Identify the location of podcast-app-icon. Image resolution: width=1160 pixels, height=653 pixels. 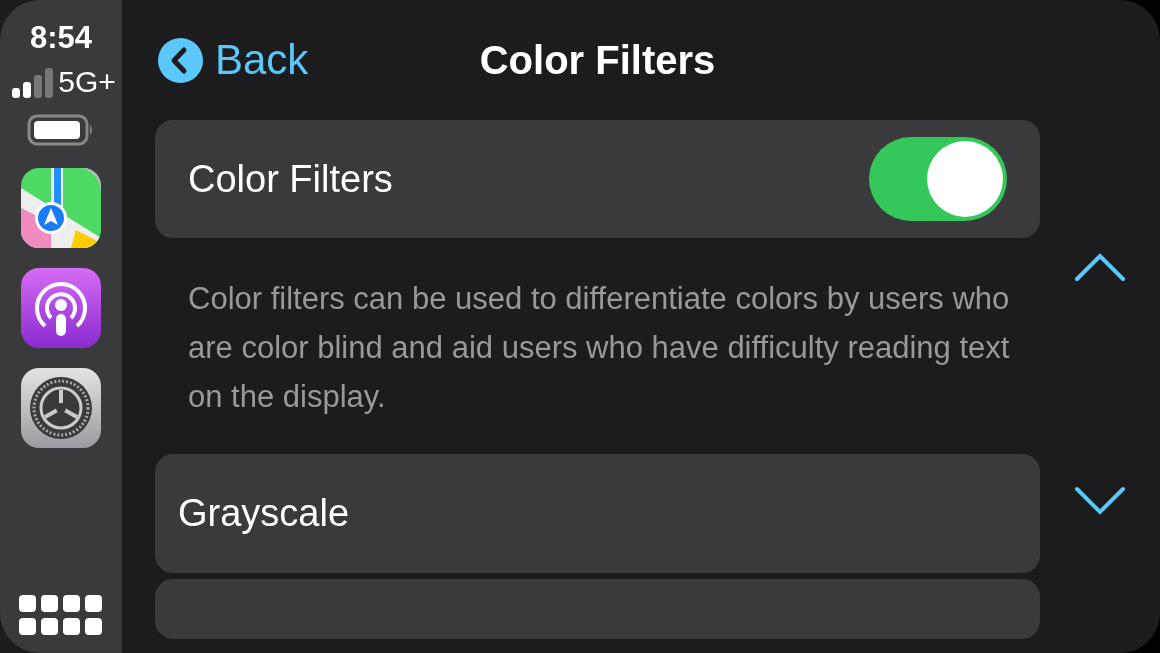
(61, 308).